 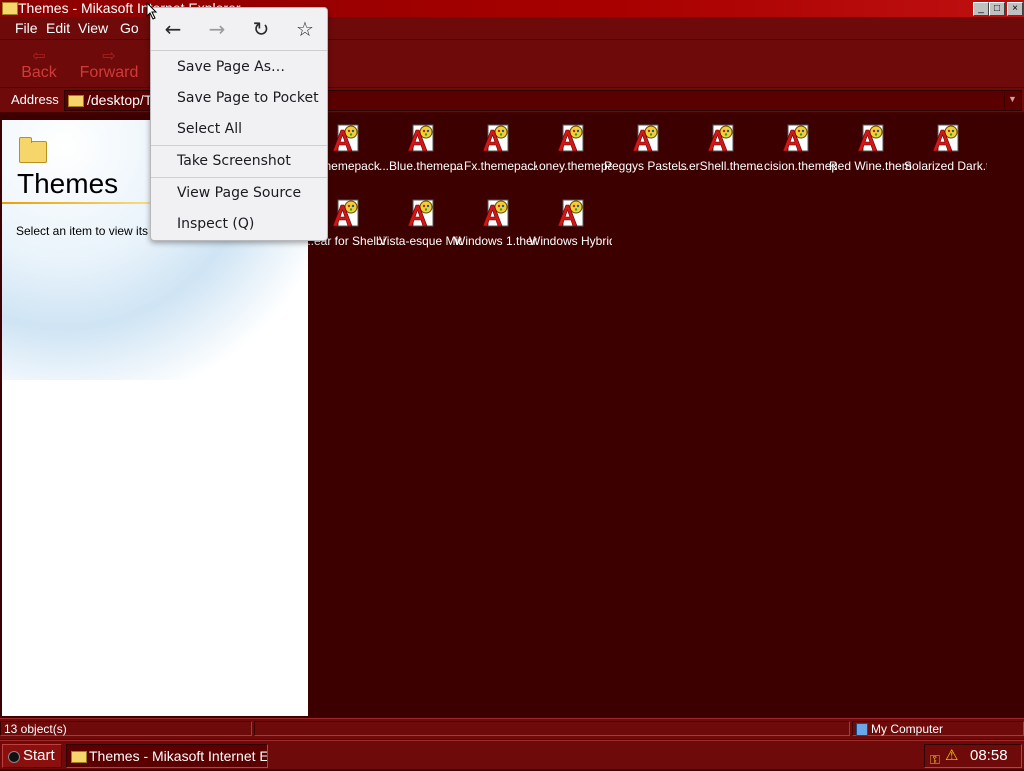 What do you see at coordinates (420, 153) in the screenshot?
I see `file-item: ...Blue.themepack` at bounding box center [420, 153].